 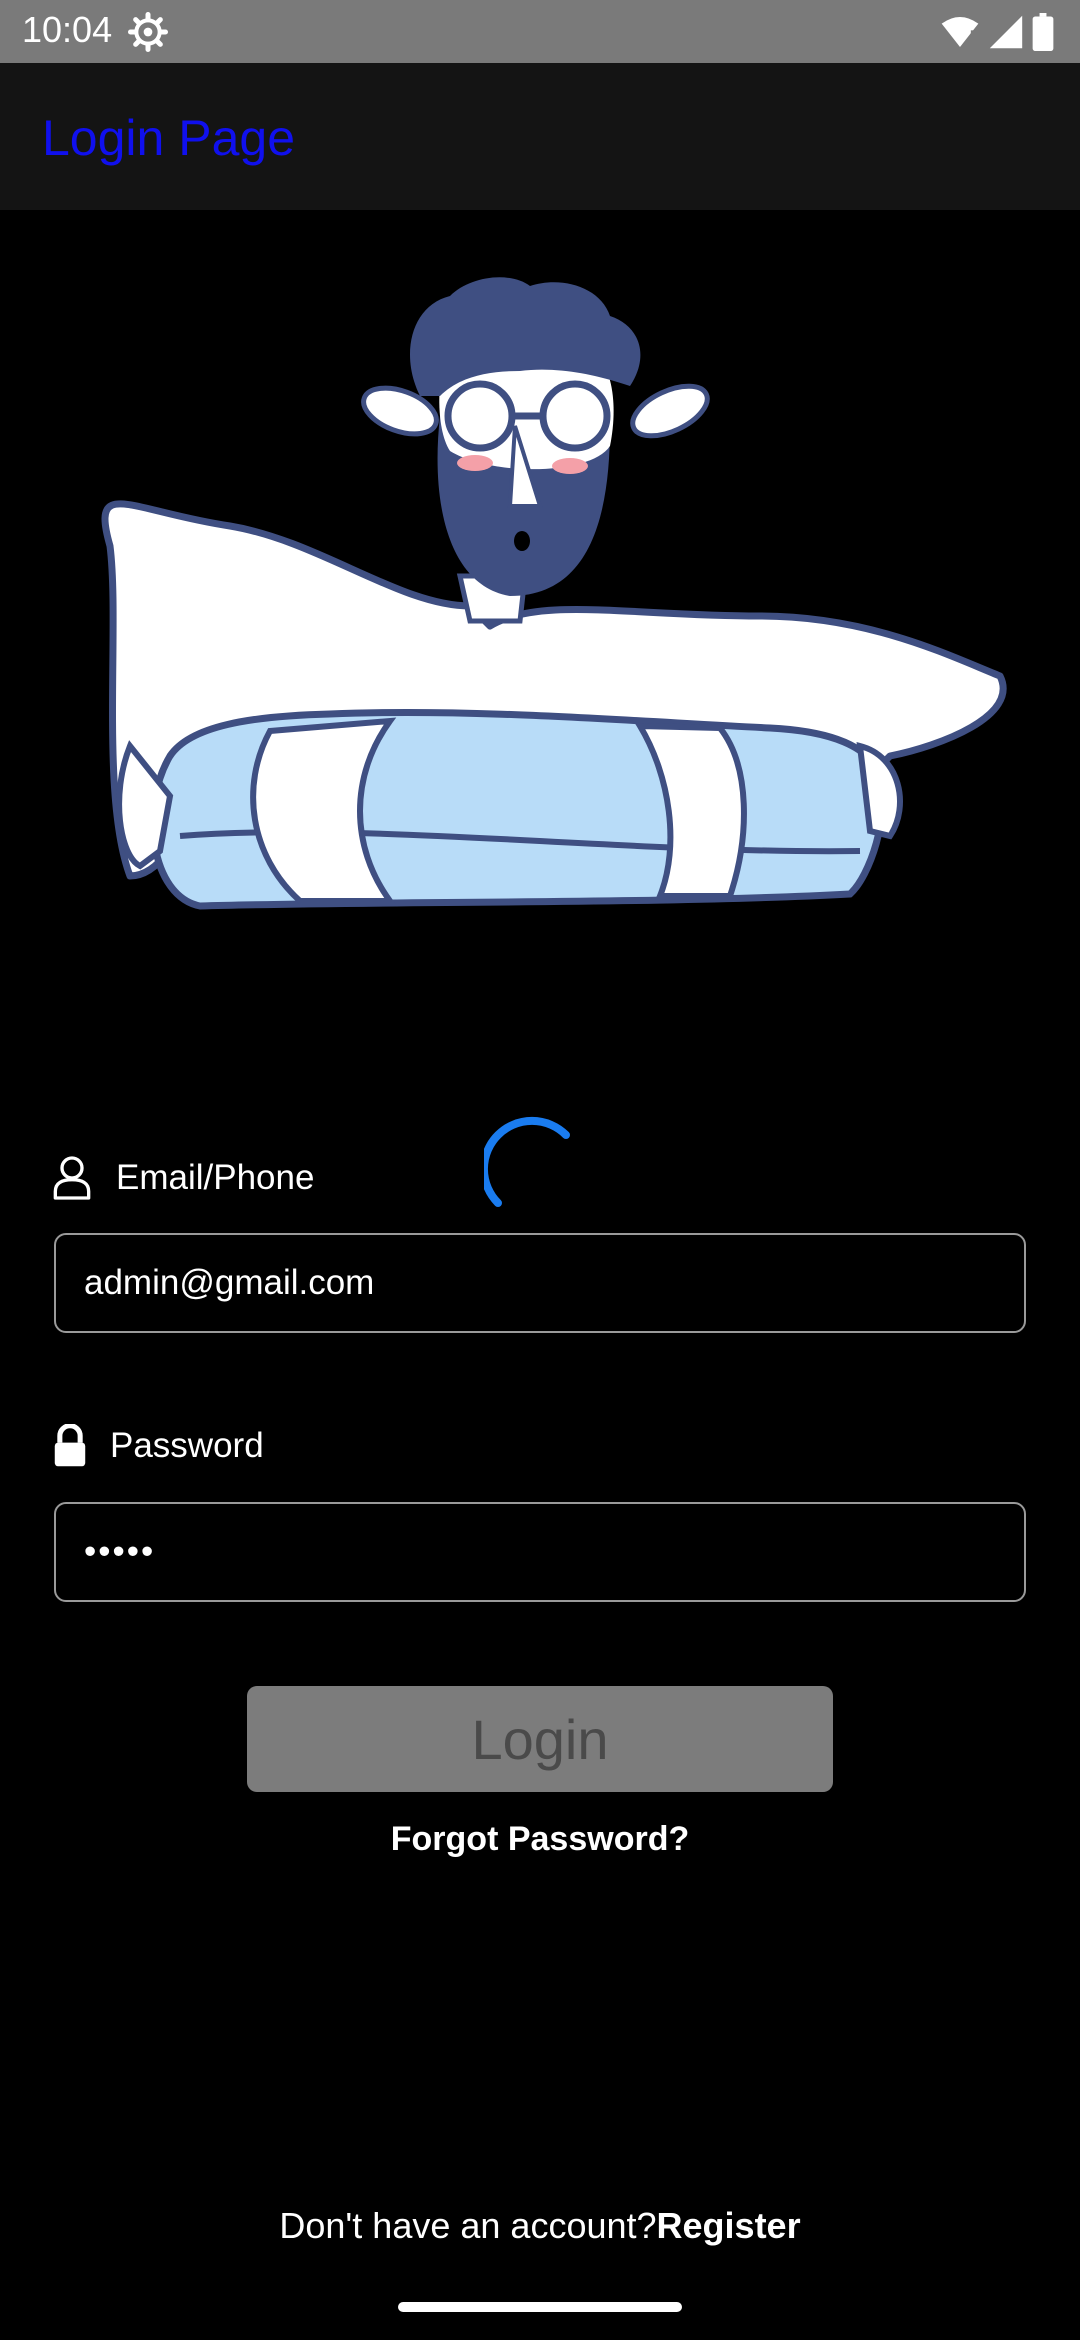 What do you see at coordinates (540, 31) in the screenshot?
I see `status-bar: 10:04` at bounding box center [540, 31].